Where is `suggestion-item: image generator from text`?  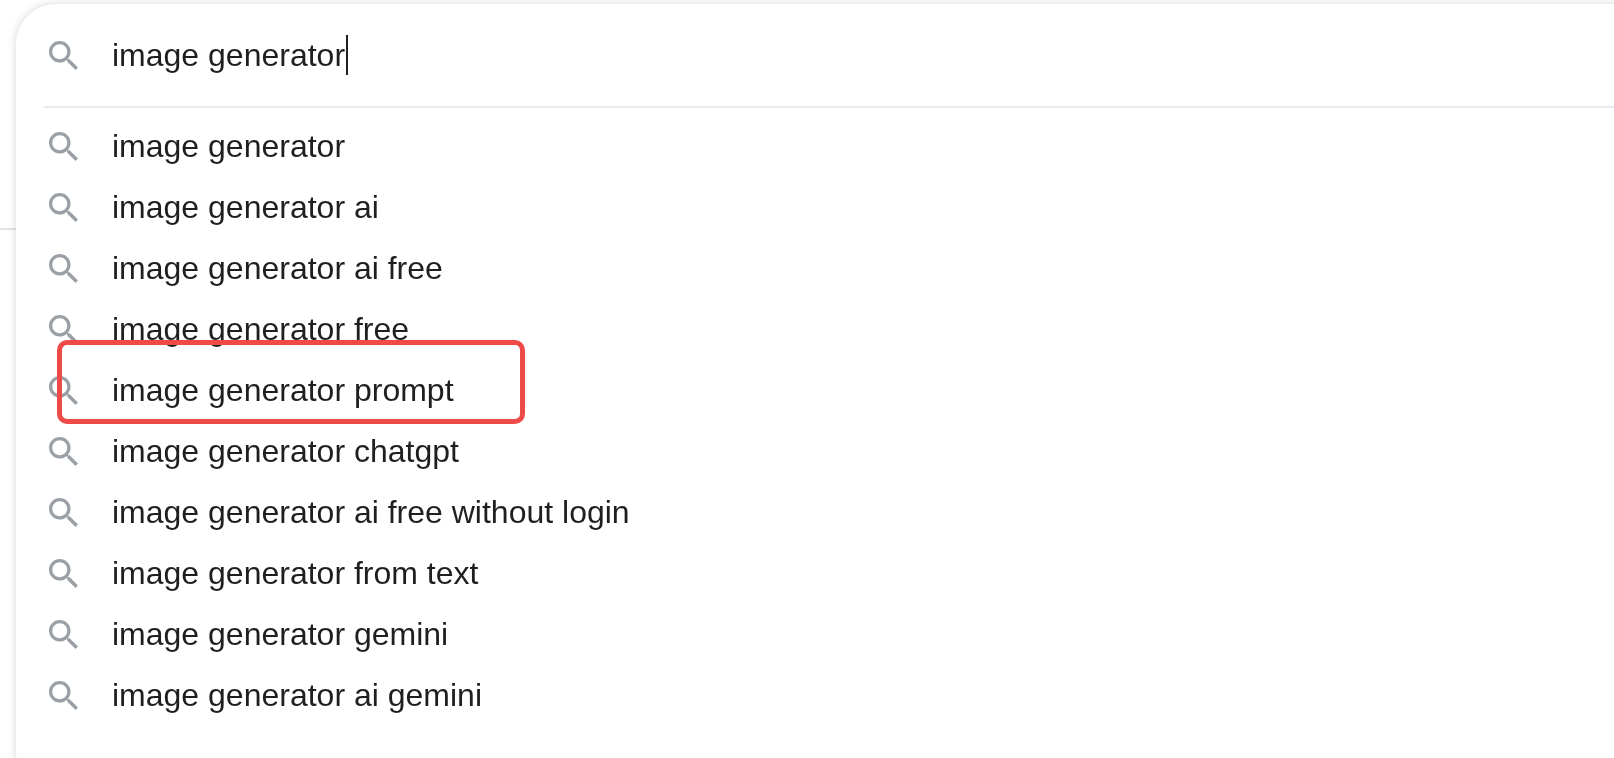
suggestion-item: image generator from text is located at coordinates (295, 573).